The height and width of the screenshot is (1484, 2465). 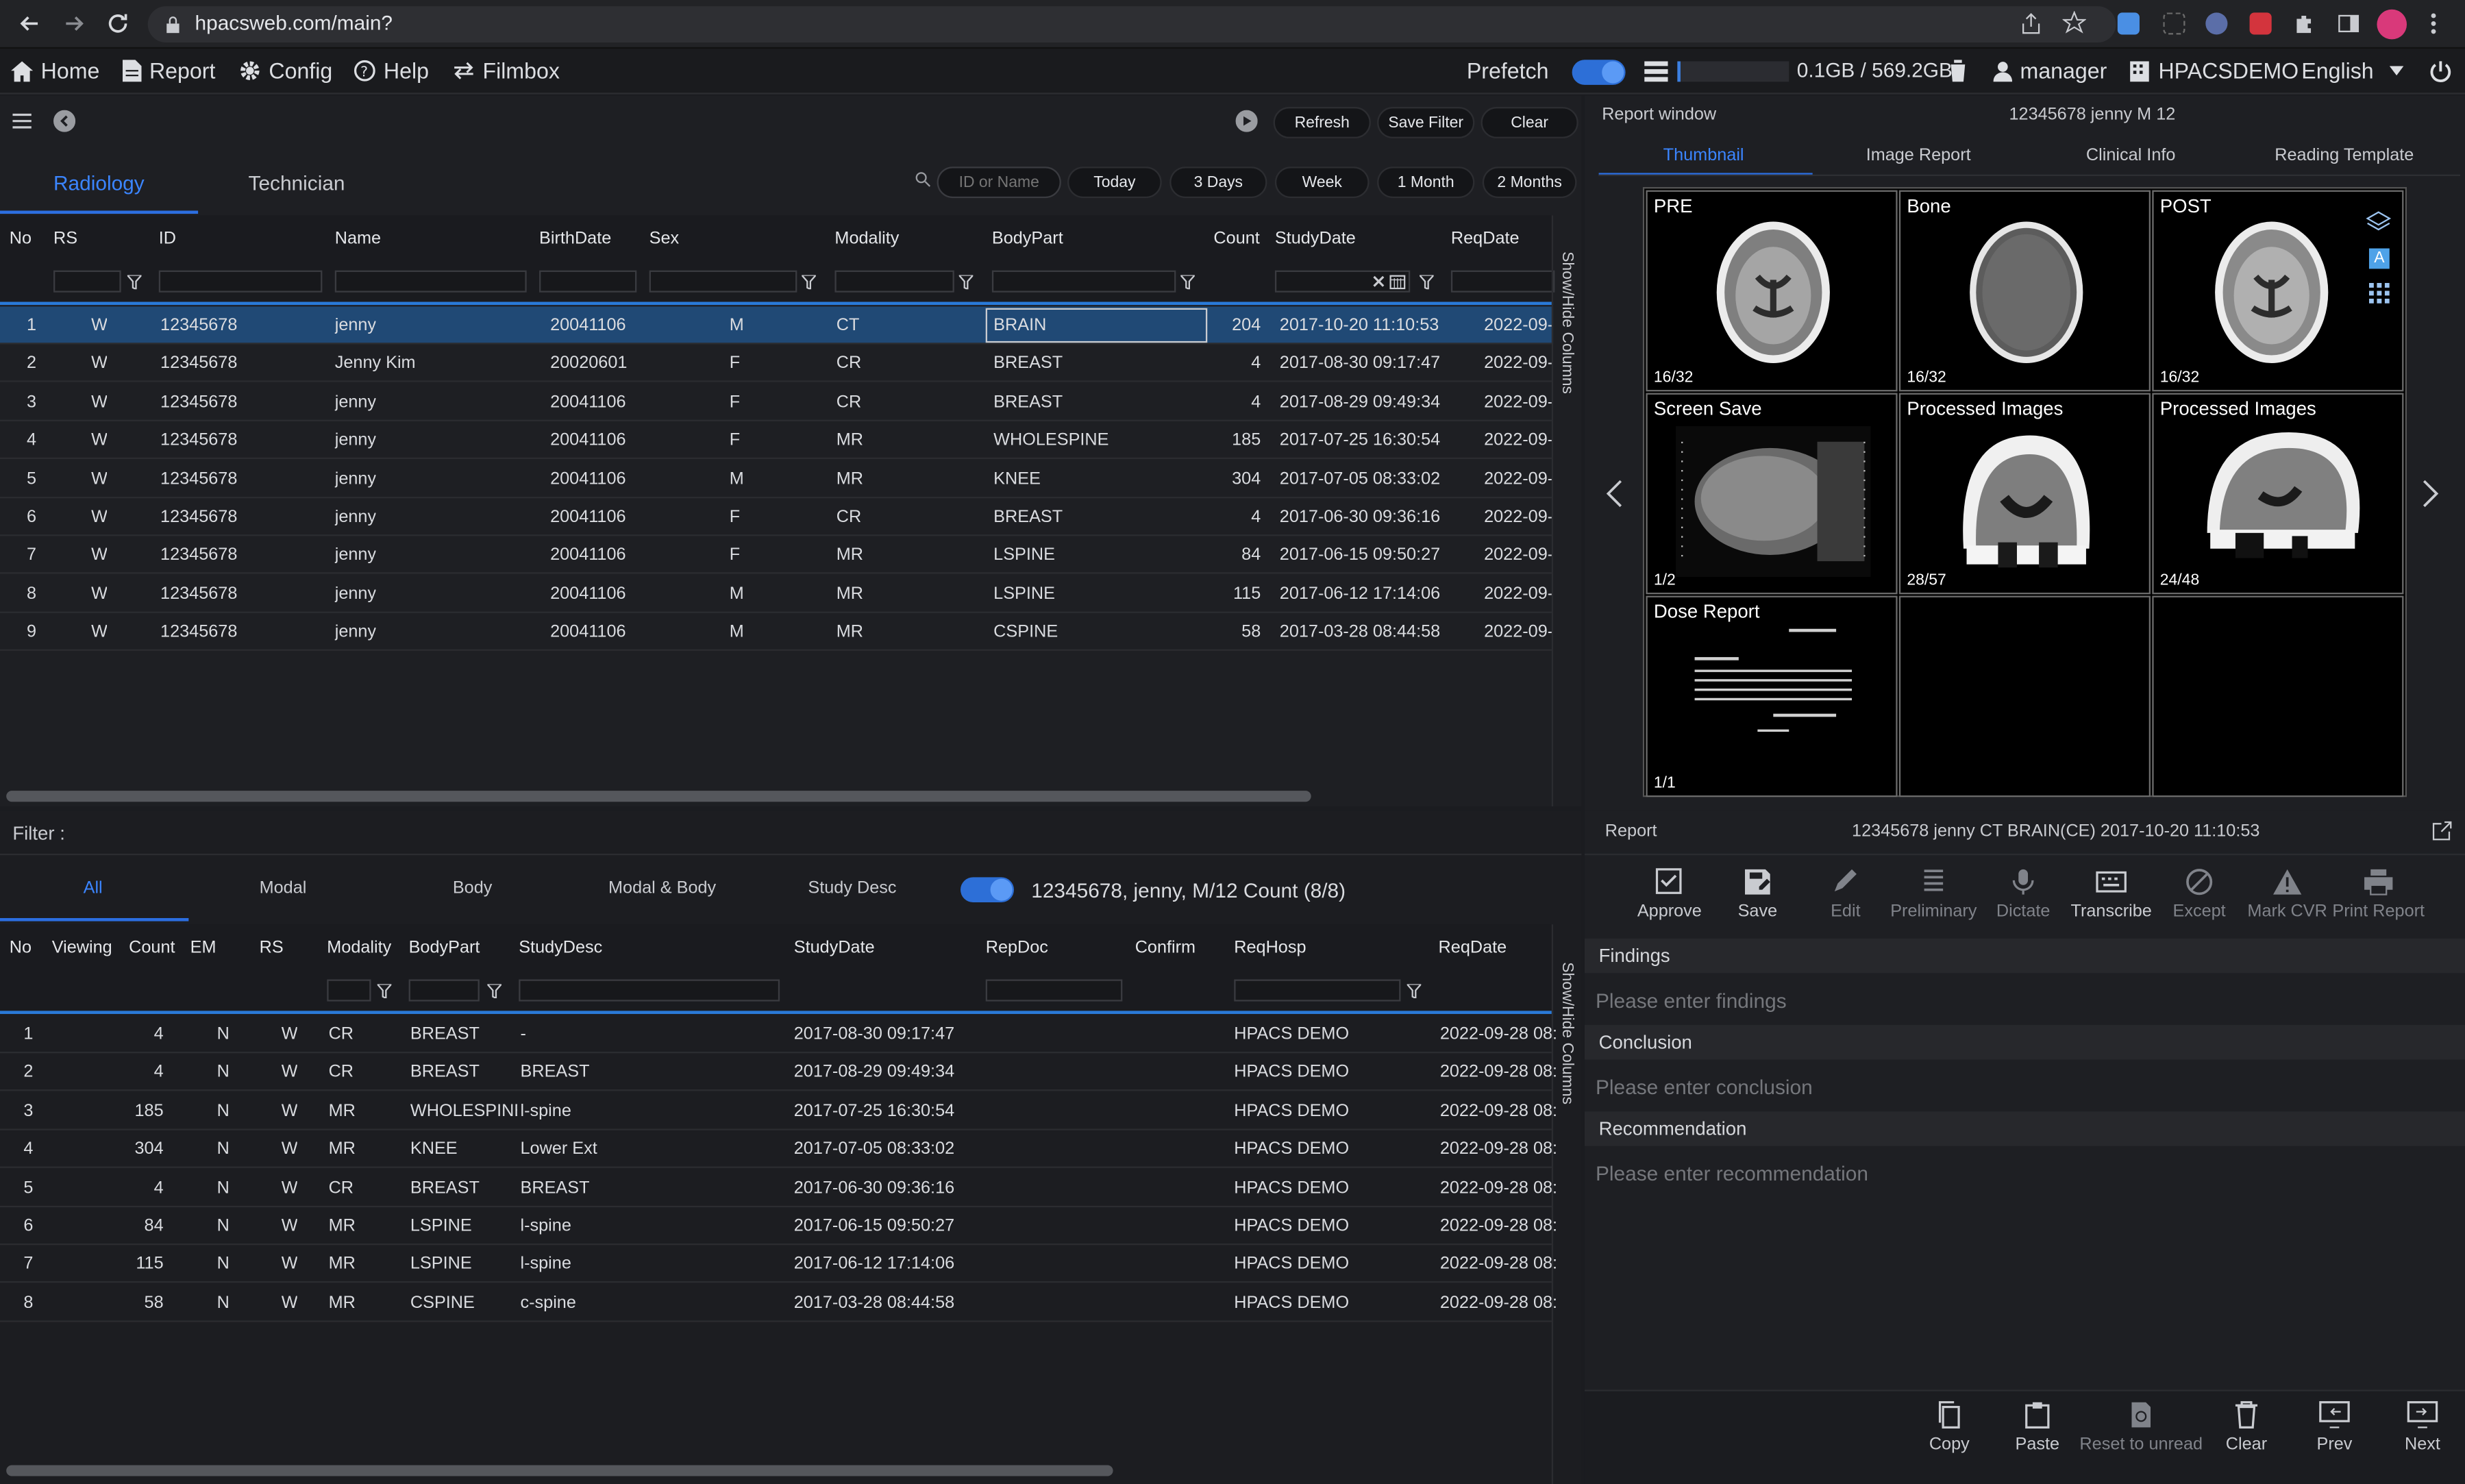 I want to click on hamburger-icon, so click(x=22, y=121).